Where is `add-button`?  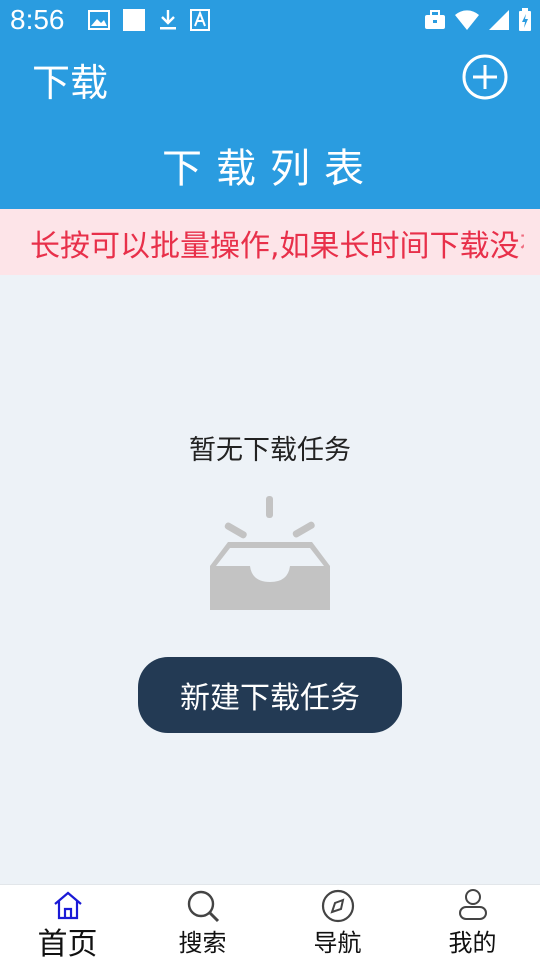 add-button is located at coordinates (485, 77).